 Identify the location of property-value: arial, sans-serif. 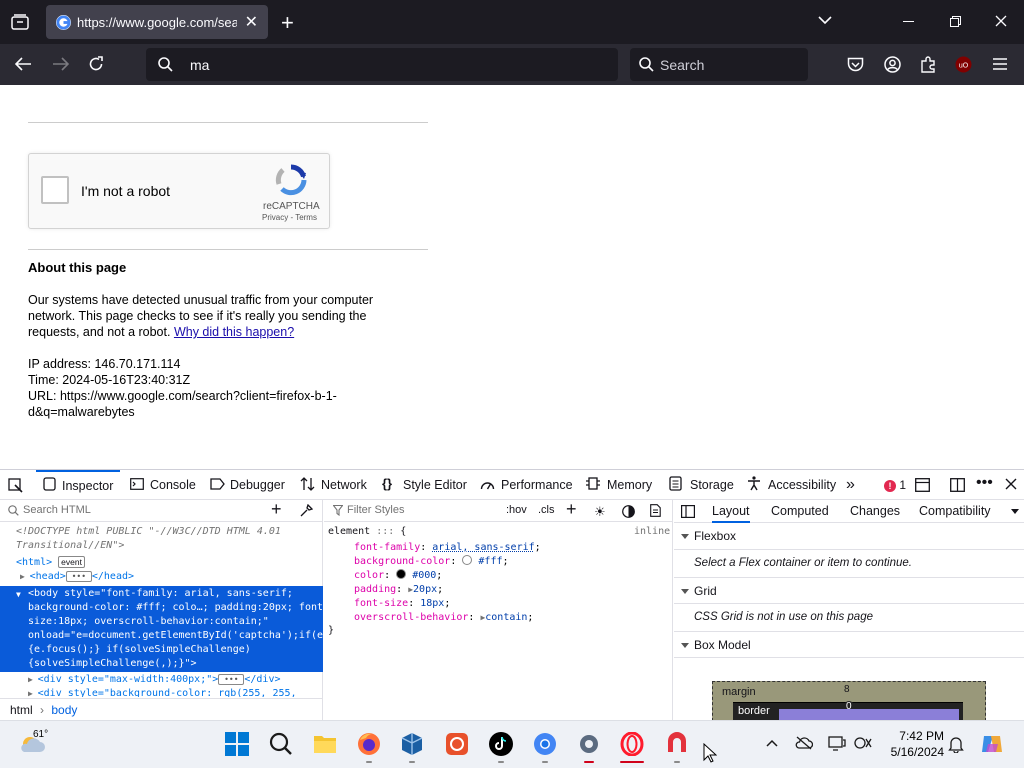
(483, 547).